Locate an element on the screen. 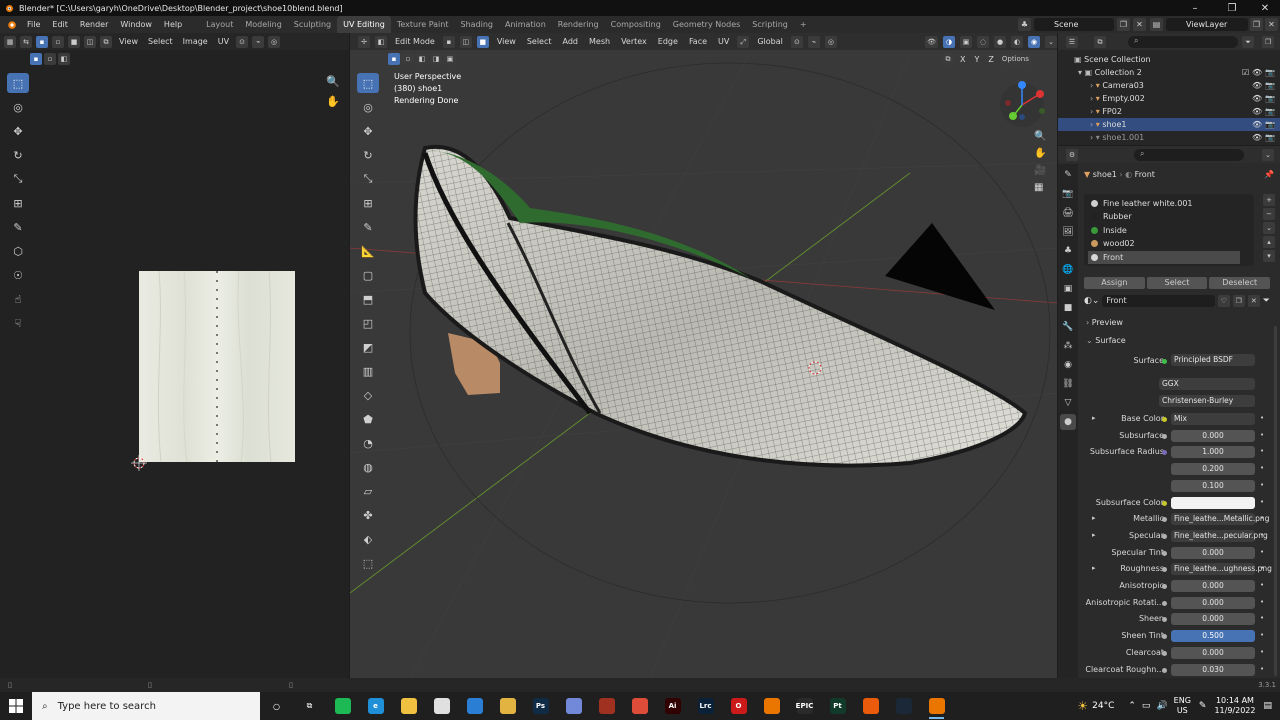  xray-icon: ▣ is located at coordinates (966, 41).